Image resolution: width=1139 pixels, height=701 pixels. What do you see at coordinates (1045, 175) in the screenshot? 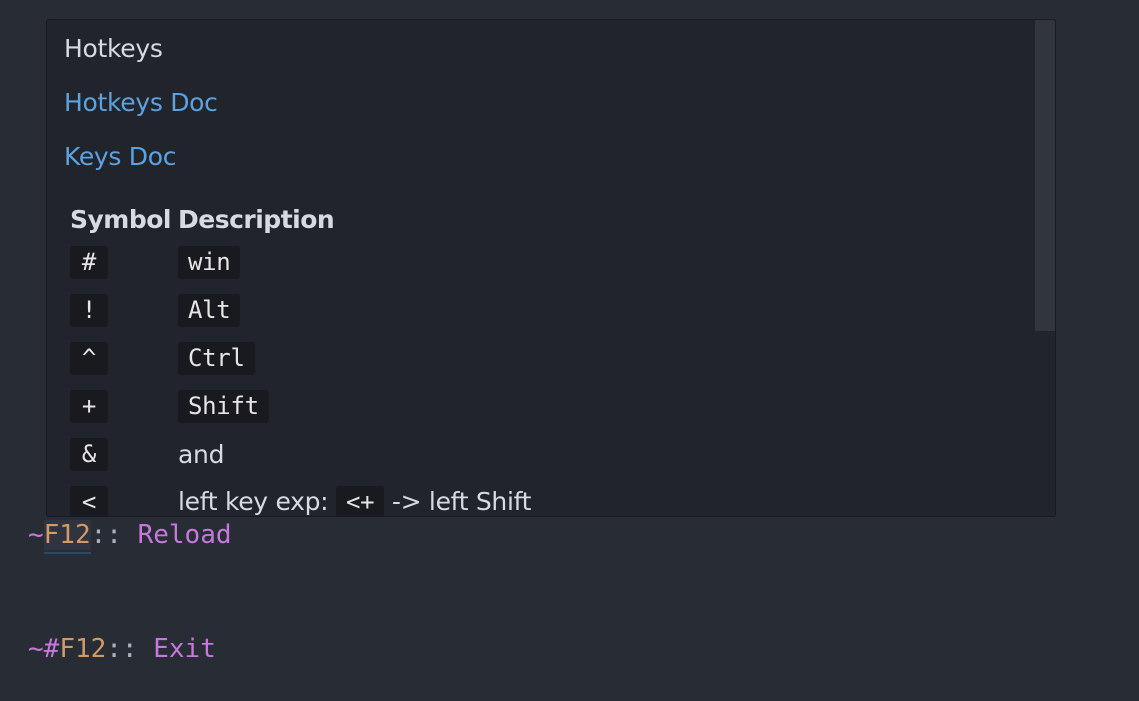
I see `scrollbar-thumb` at bounding box center [1045, 175].